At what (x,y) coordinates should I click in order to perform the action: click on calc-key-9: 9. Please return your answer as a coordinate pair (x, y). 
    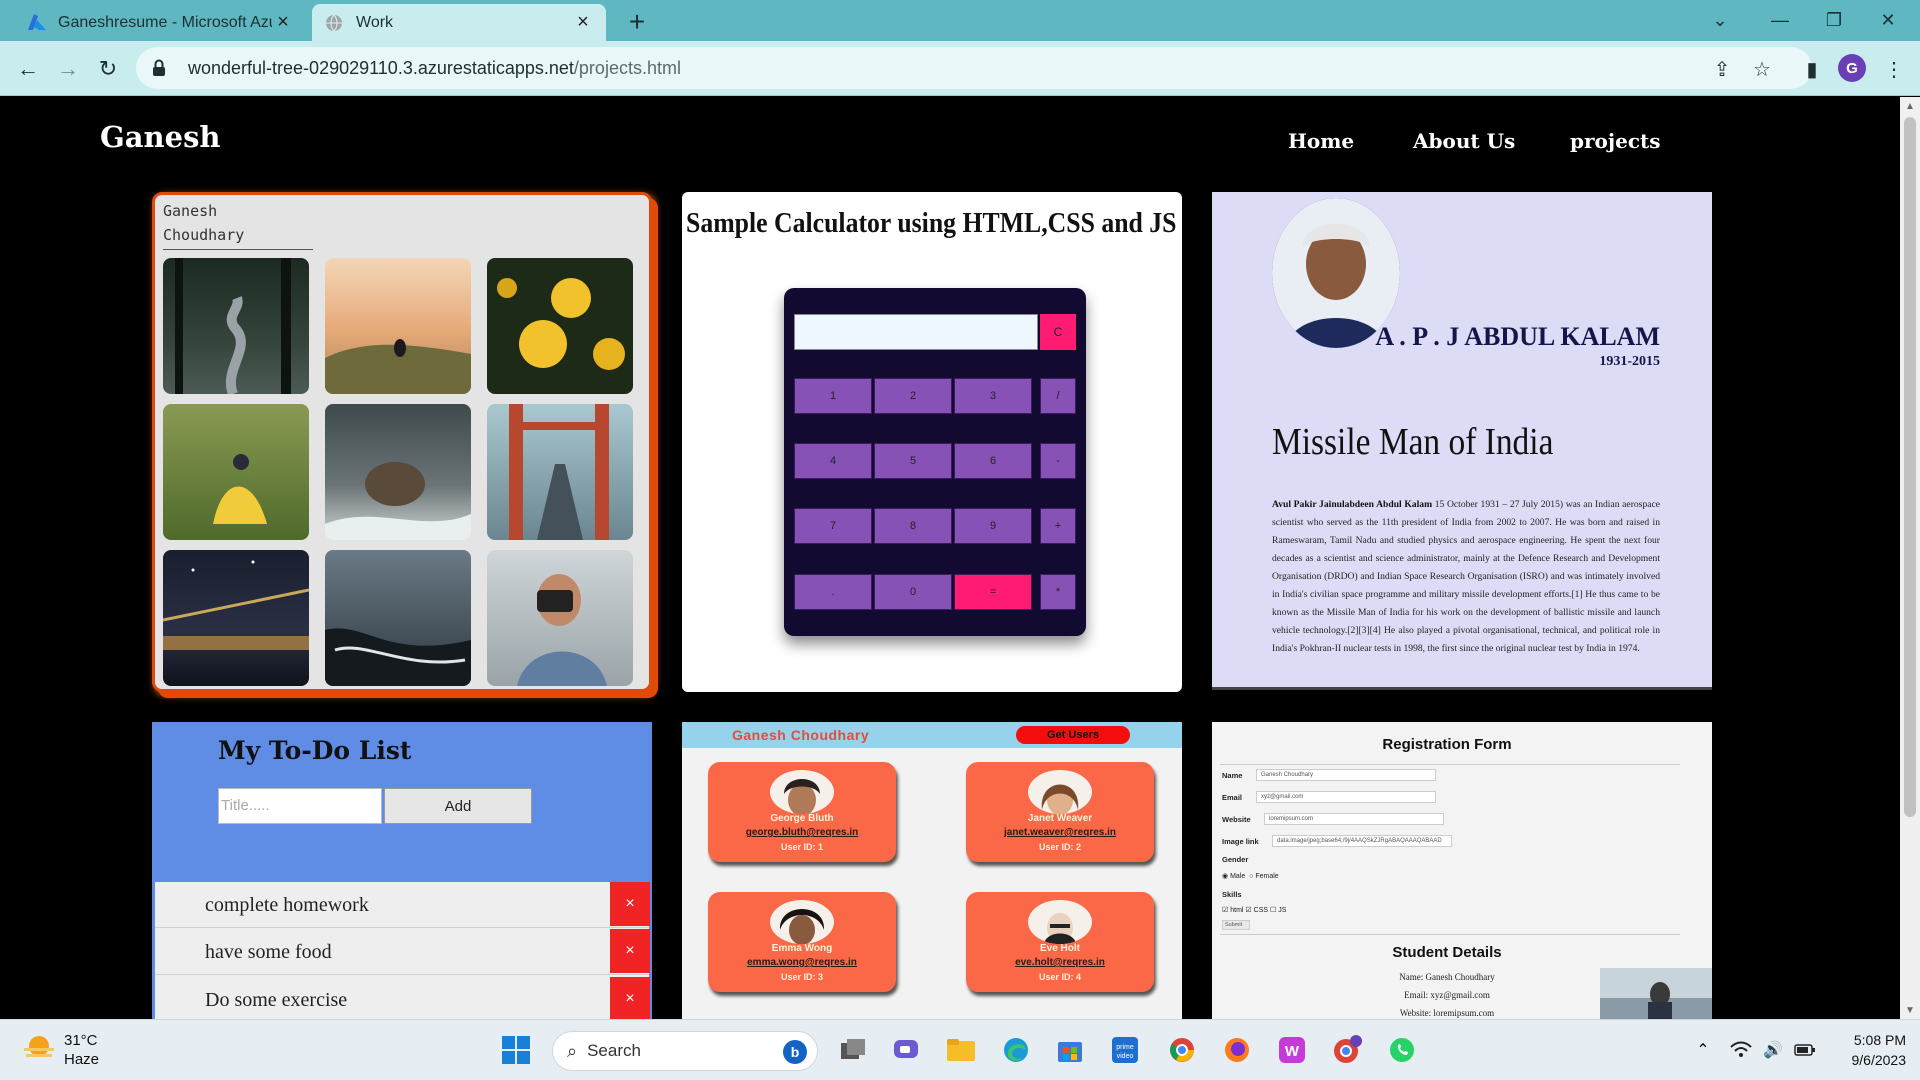
    Looking at the image, I should click on (993, 526).